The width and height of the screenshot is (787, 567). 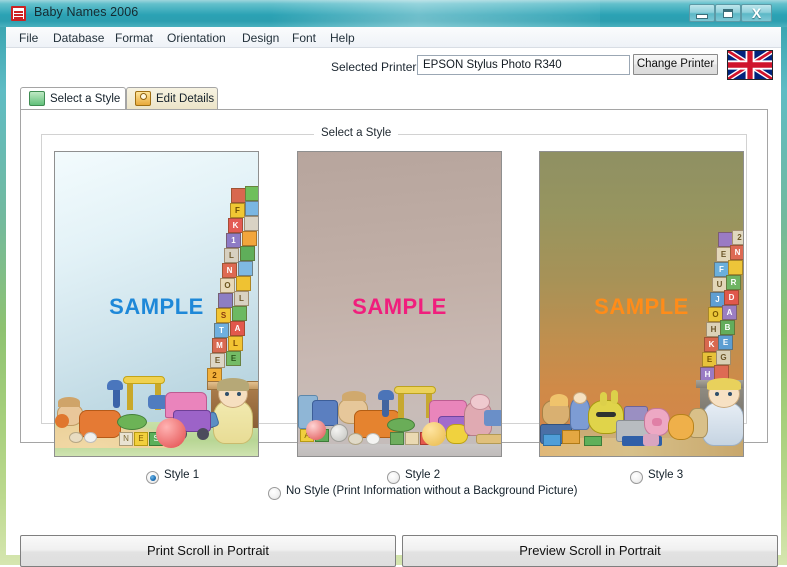 I want to click on toy-letter-block, so click(x=397, y=438).